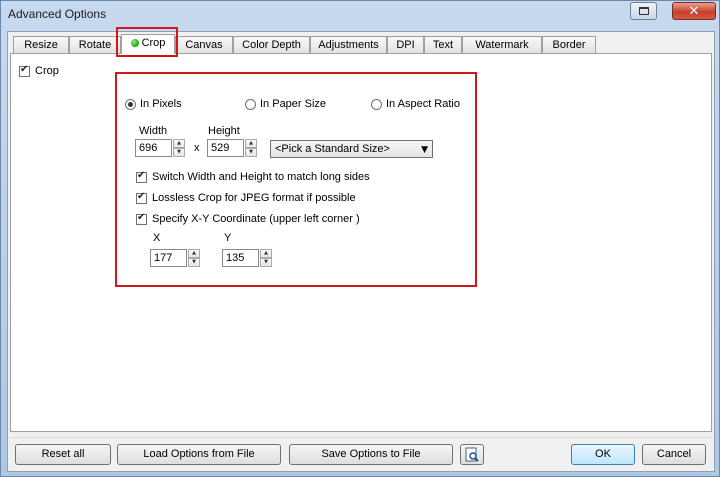  I want to click on y-label: Y, so click(228, 238).